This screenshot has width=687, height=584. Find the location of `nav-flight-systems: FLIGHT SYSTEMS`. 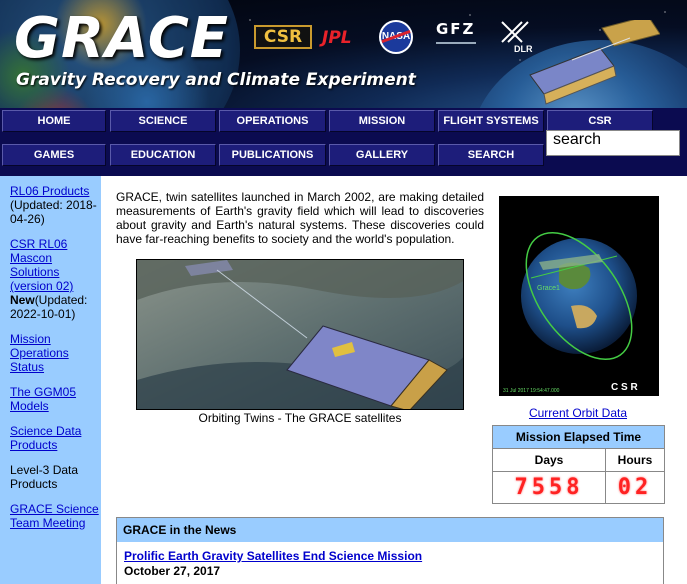

nav-flight-systems: FLIGHT SYSTEMS is located at coordinates (491, 121).